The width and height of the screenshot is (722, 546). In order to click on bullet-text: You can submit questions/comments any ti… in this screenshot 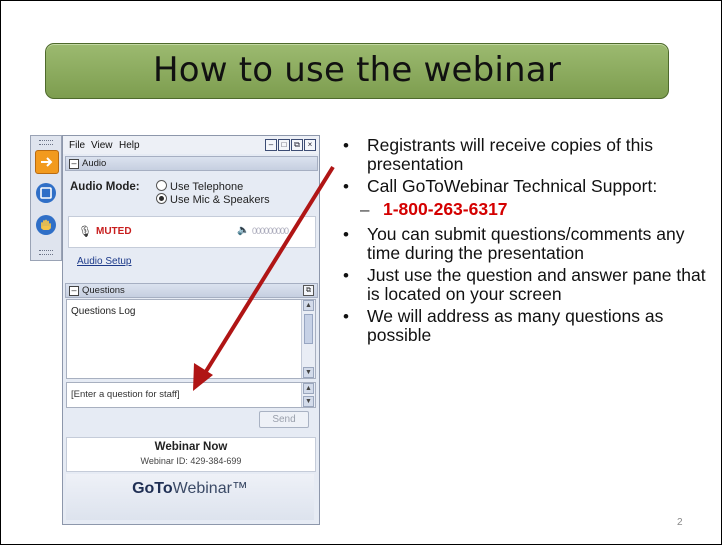, I will do `click(526, 243)`.